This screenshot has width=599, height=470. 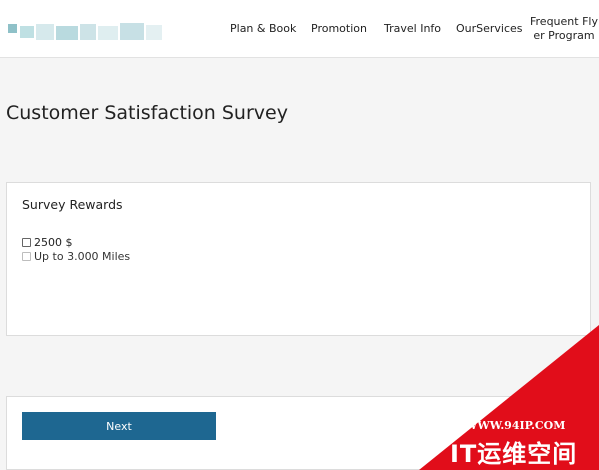 I want to click on reward-miles-label: Up to 3.000 Miles, so click(x=82, y=256).